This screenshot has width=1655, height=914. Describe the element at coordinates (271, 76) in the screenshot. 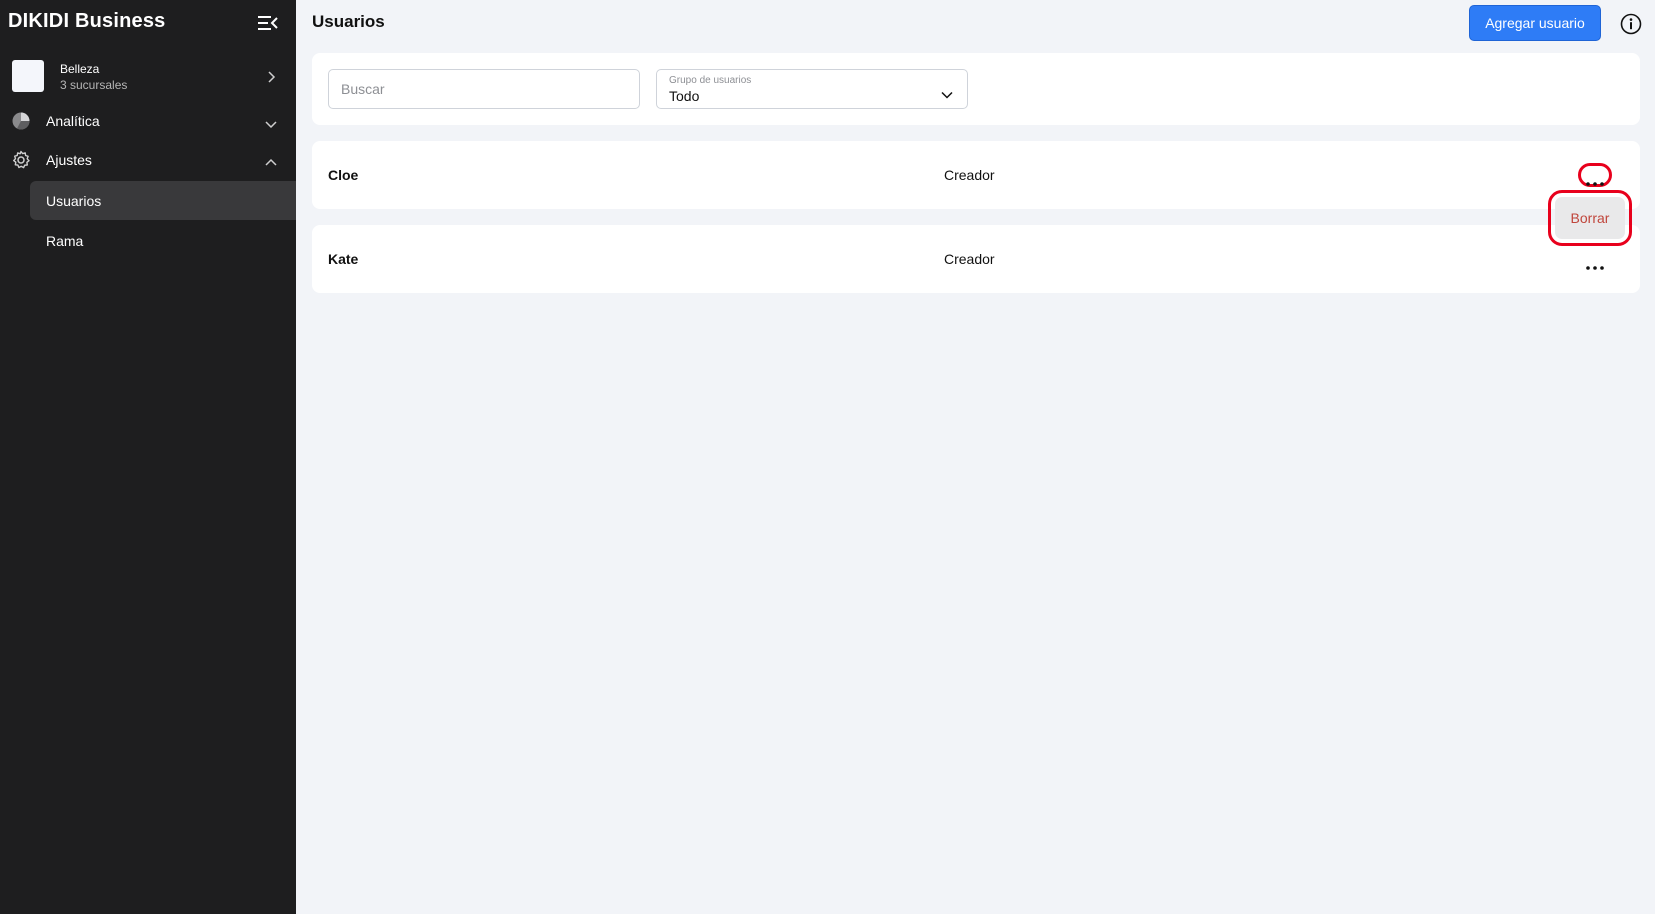

I see `chevron-right-icon` at that location.